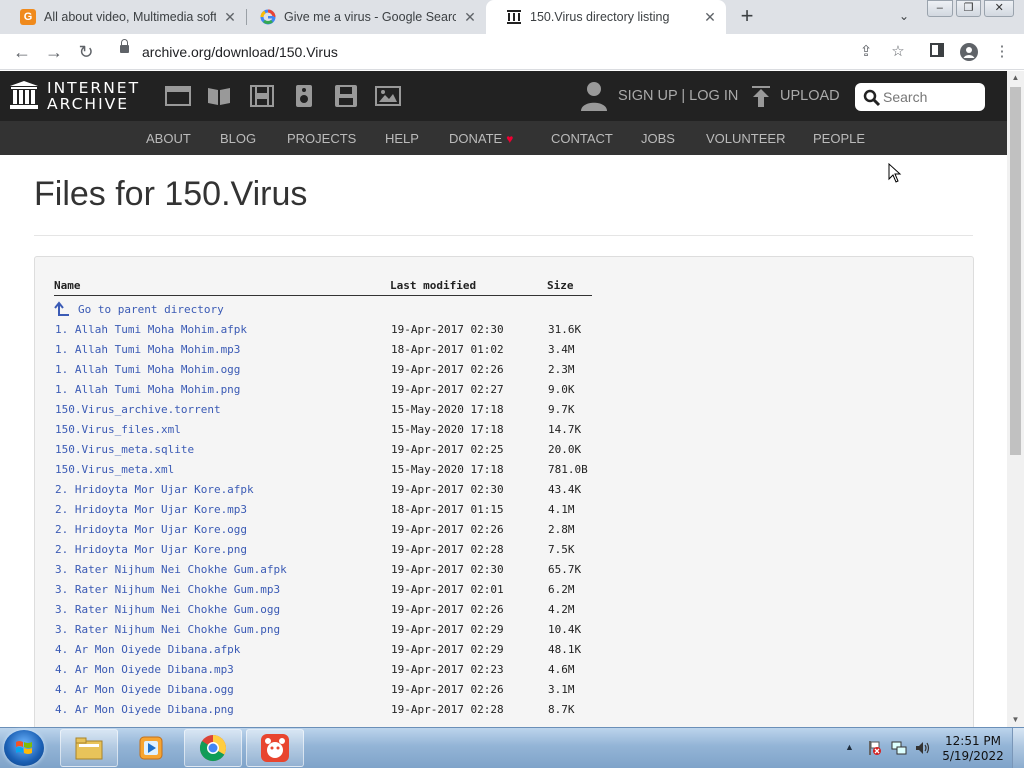 This screenshot has width=1024, height=768. I want to click on file-name-link: 1. Allah Tumi Moha Mohim.png, so click(147, 389).